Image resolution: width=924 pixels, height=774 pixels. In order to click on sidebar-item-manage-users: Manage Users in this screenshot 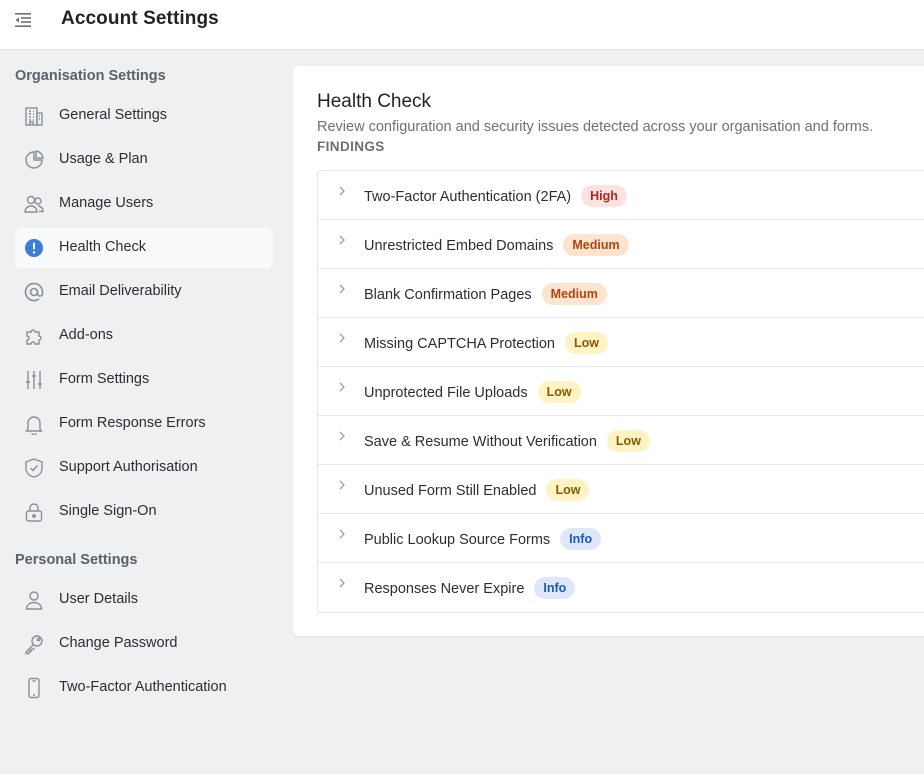, I will do `click(144, 204)`.